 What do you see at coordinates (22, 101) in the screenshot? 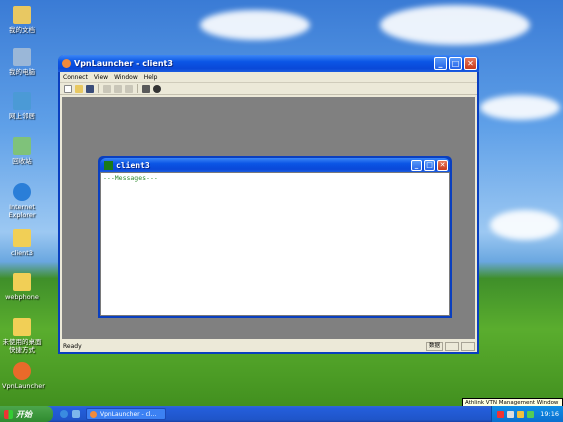
I see `network-icon` at bounding box center [22, 101].